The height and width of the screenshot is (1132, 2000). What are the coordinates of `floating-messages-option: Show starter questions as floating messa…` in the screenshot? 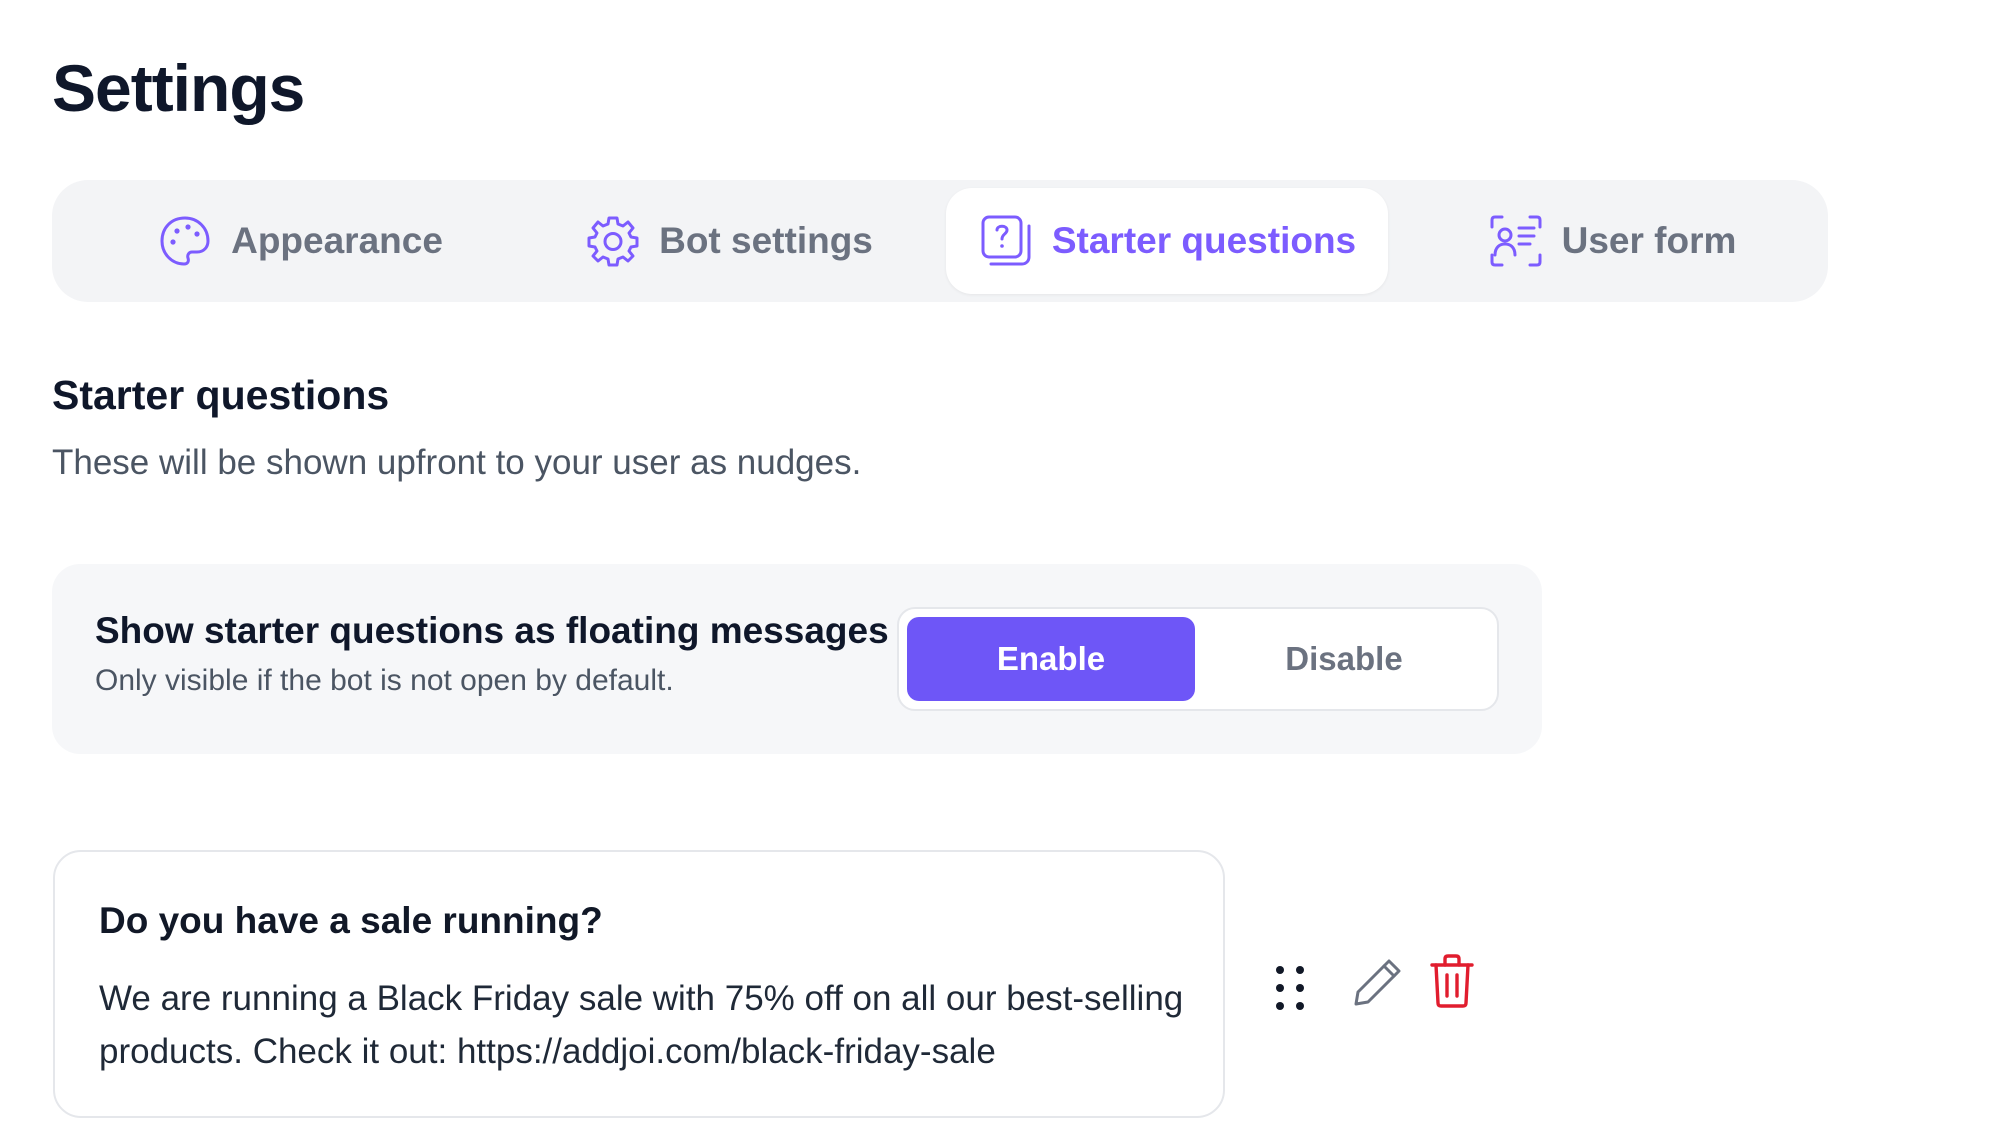 It's located at (797, 659).